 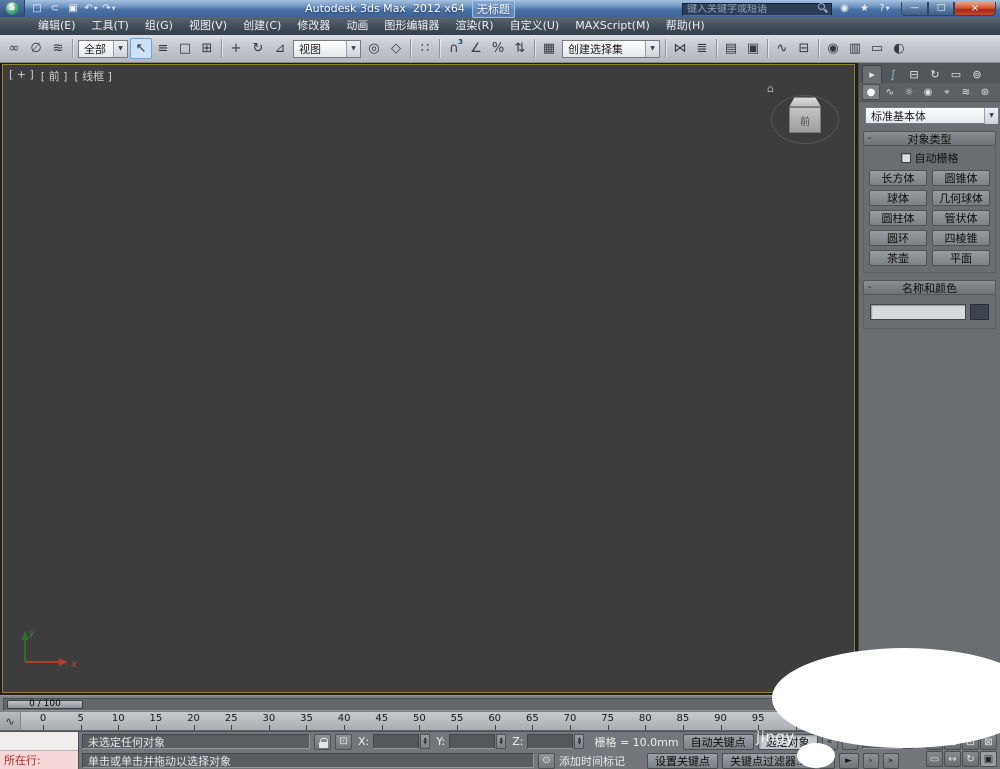 What do you see at coordinates (702, 48) in the screenshot?
I see `align-button: ≣` at bounding box center [702, 48].